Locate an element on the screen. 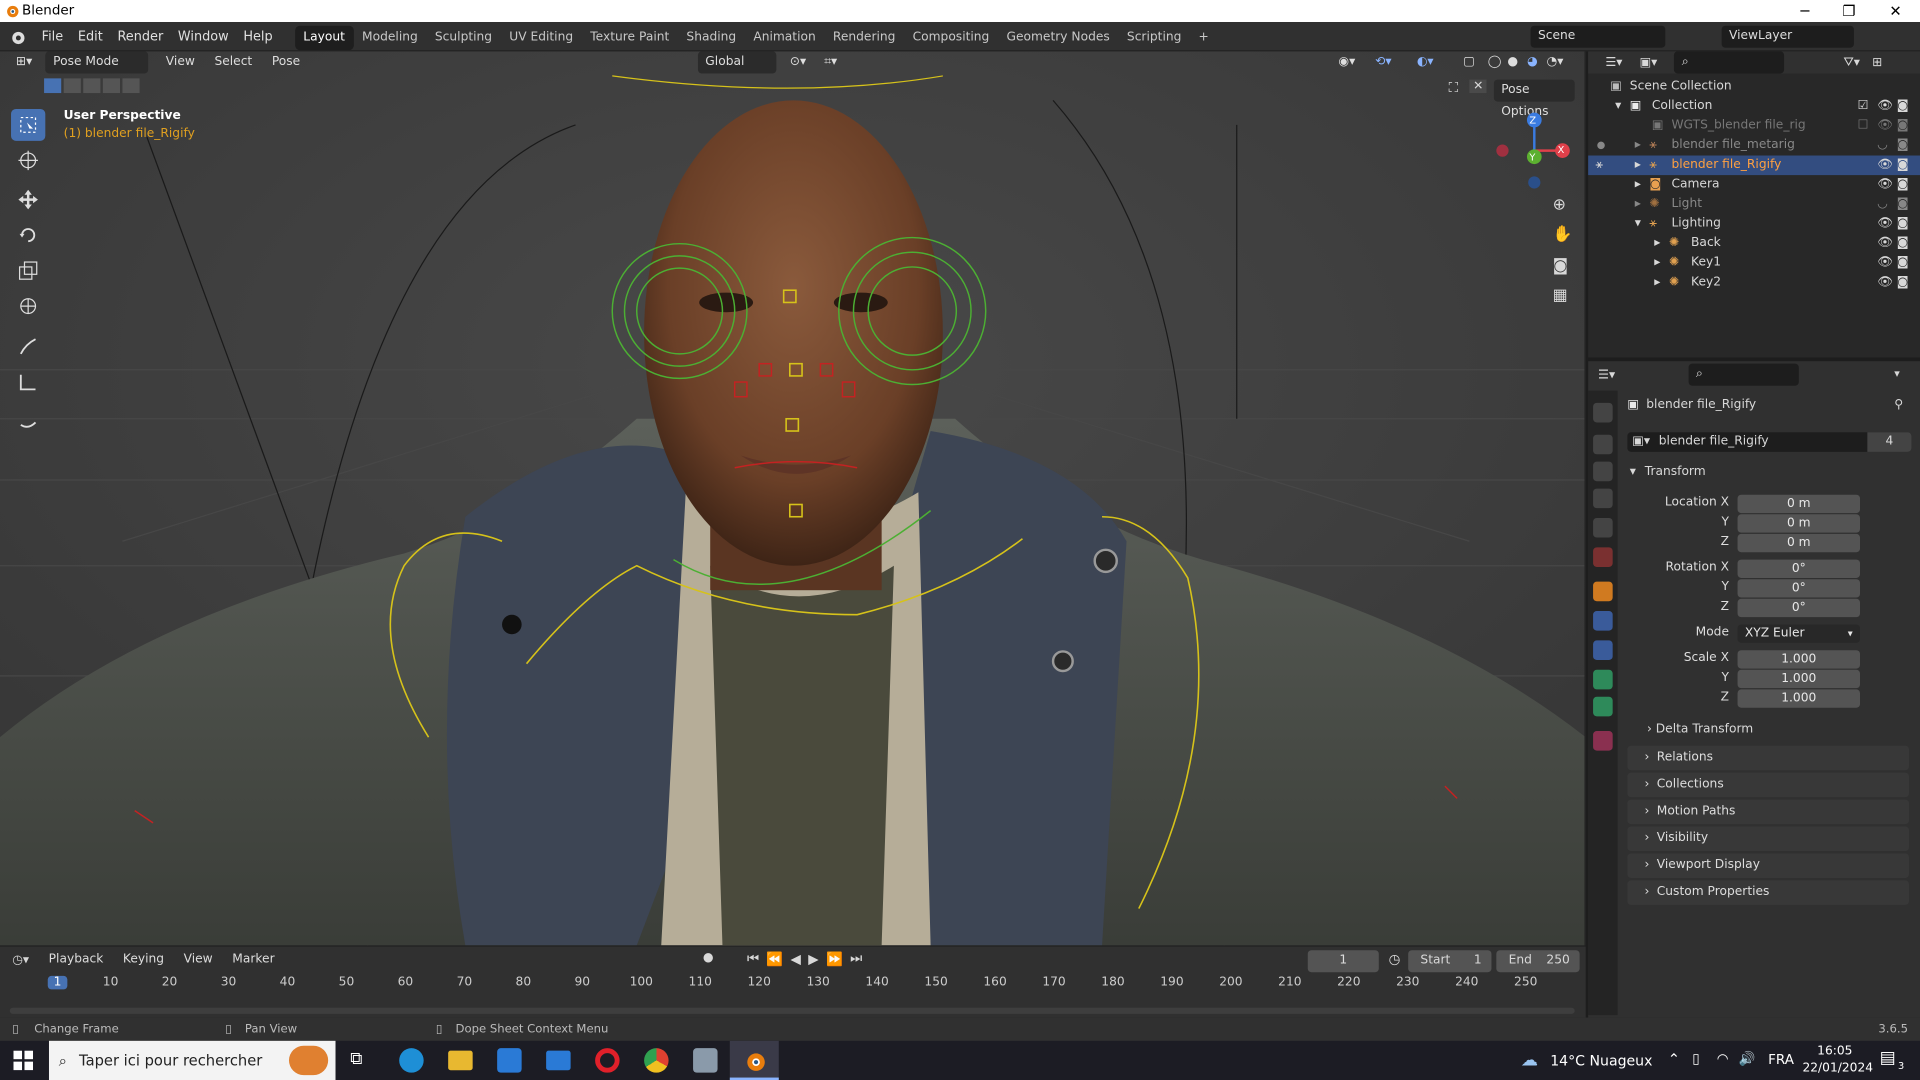 This screenshot has width=1920, height=1080. clock-icon: ◷ is located at coordinates (1395, 959).